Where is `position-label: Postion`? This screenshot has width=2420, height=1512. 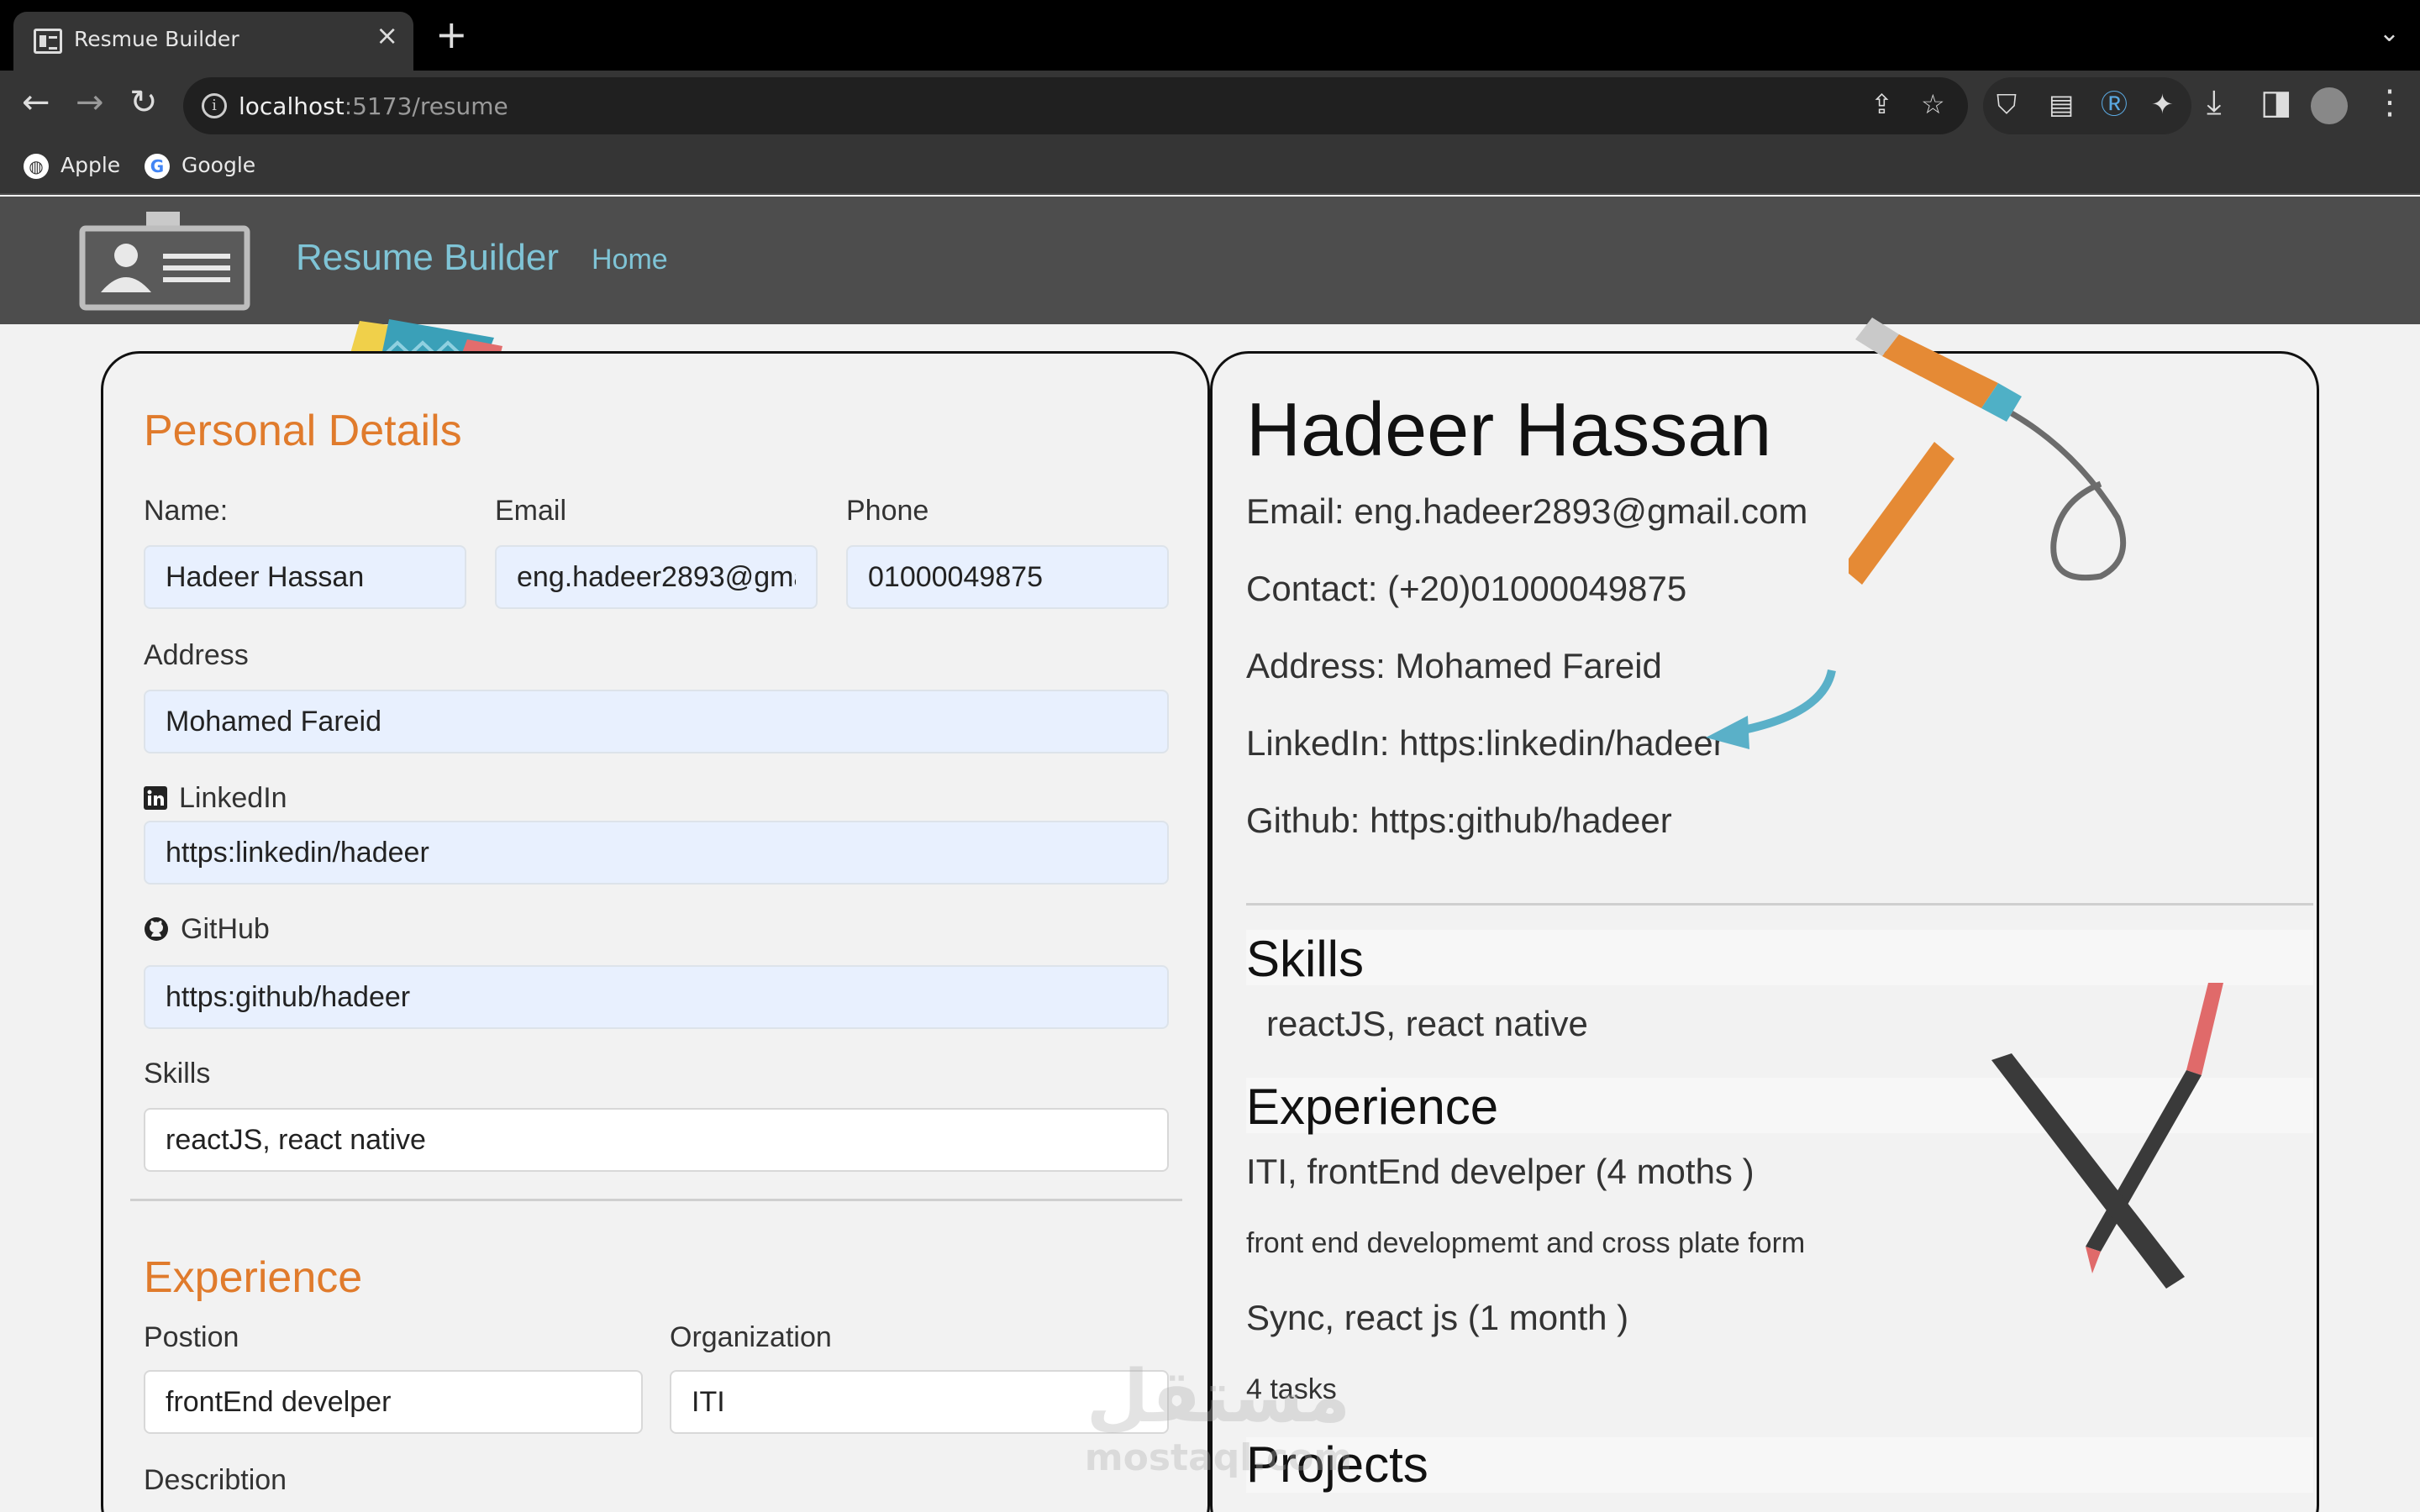 position-label: Postion is located at coordinates (191, 1337).